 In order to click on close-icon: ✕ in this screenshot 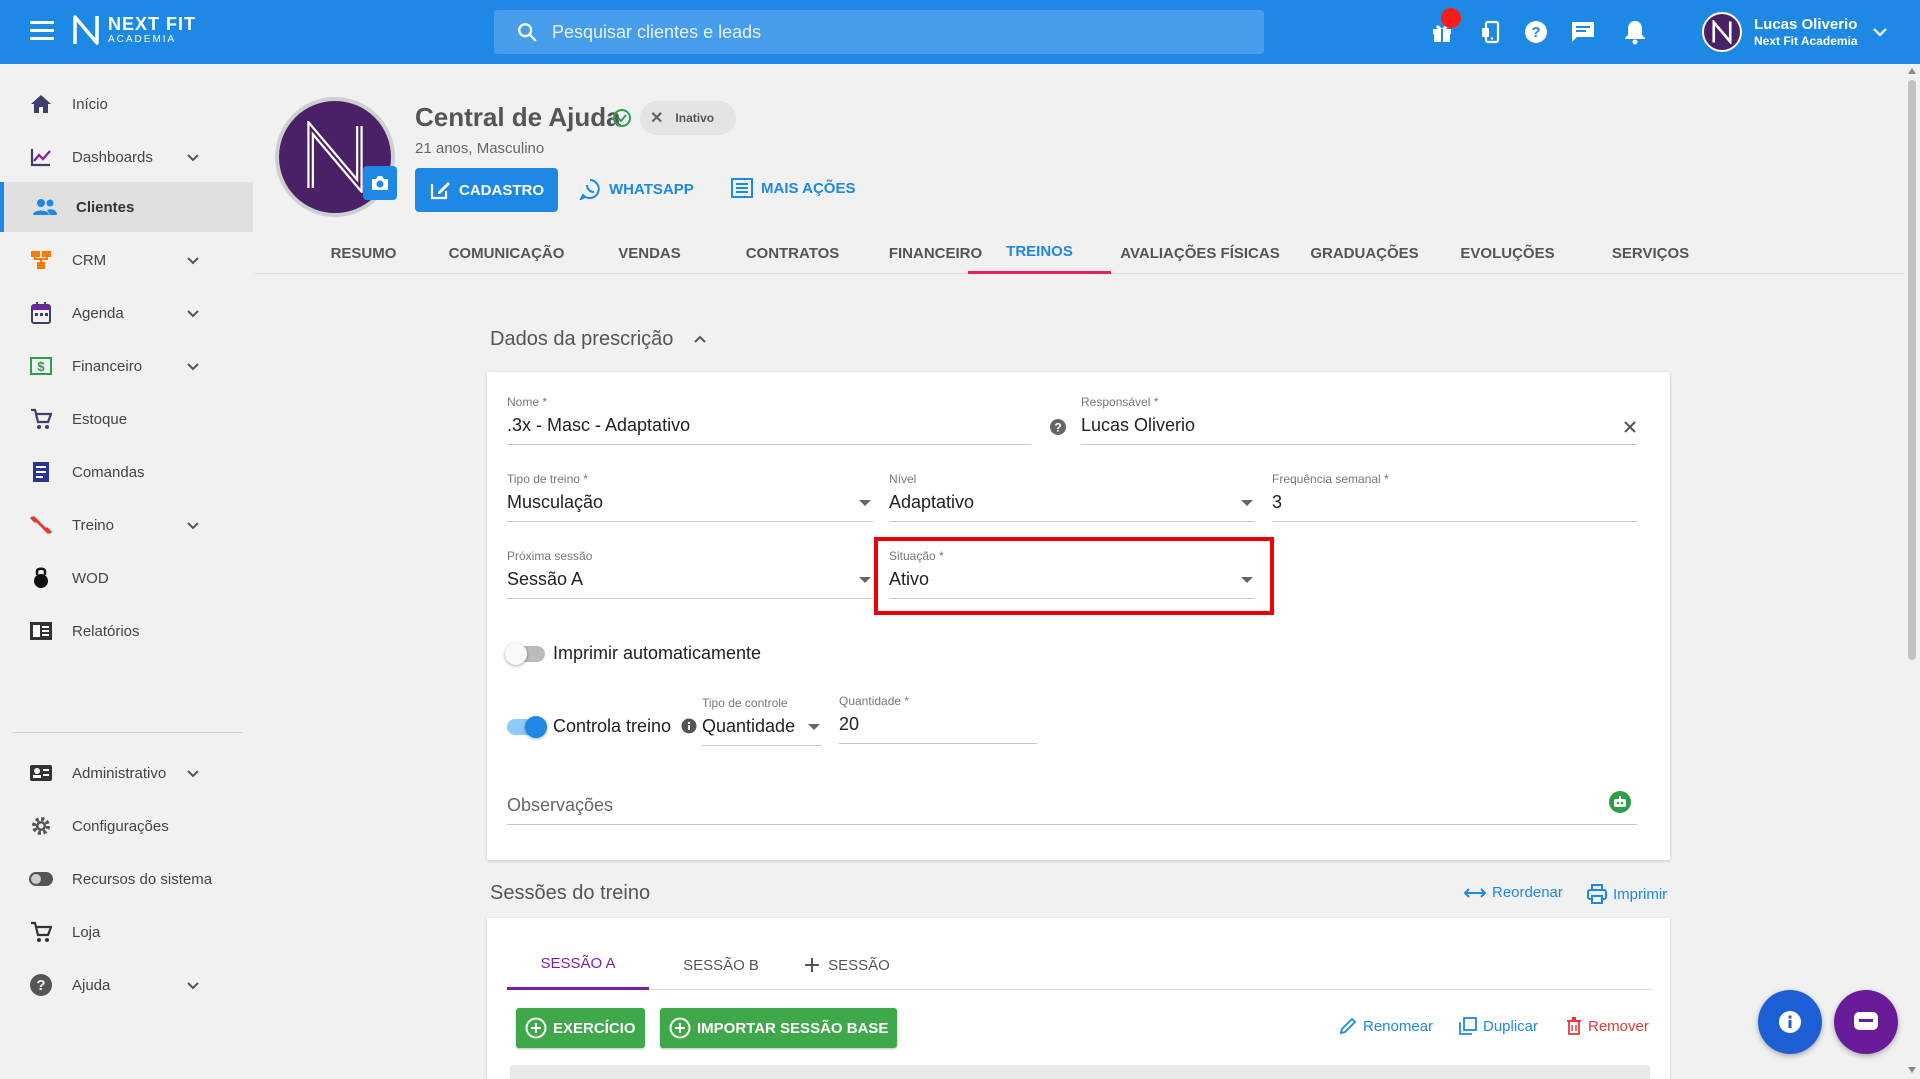, I will do `click(657, 118)`.